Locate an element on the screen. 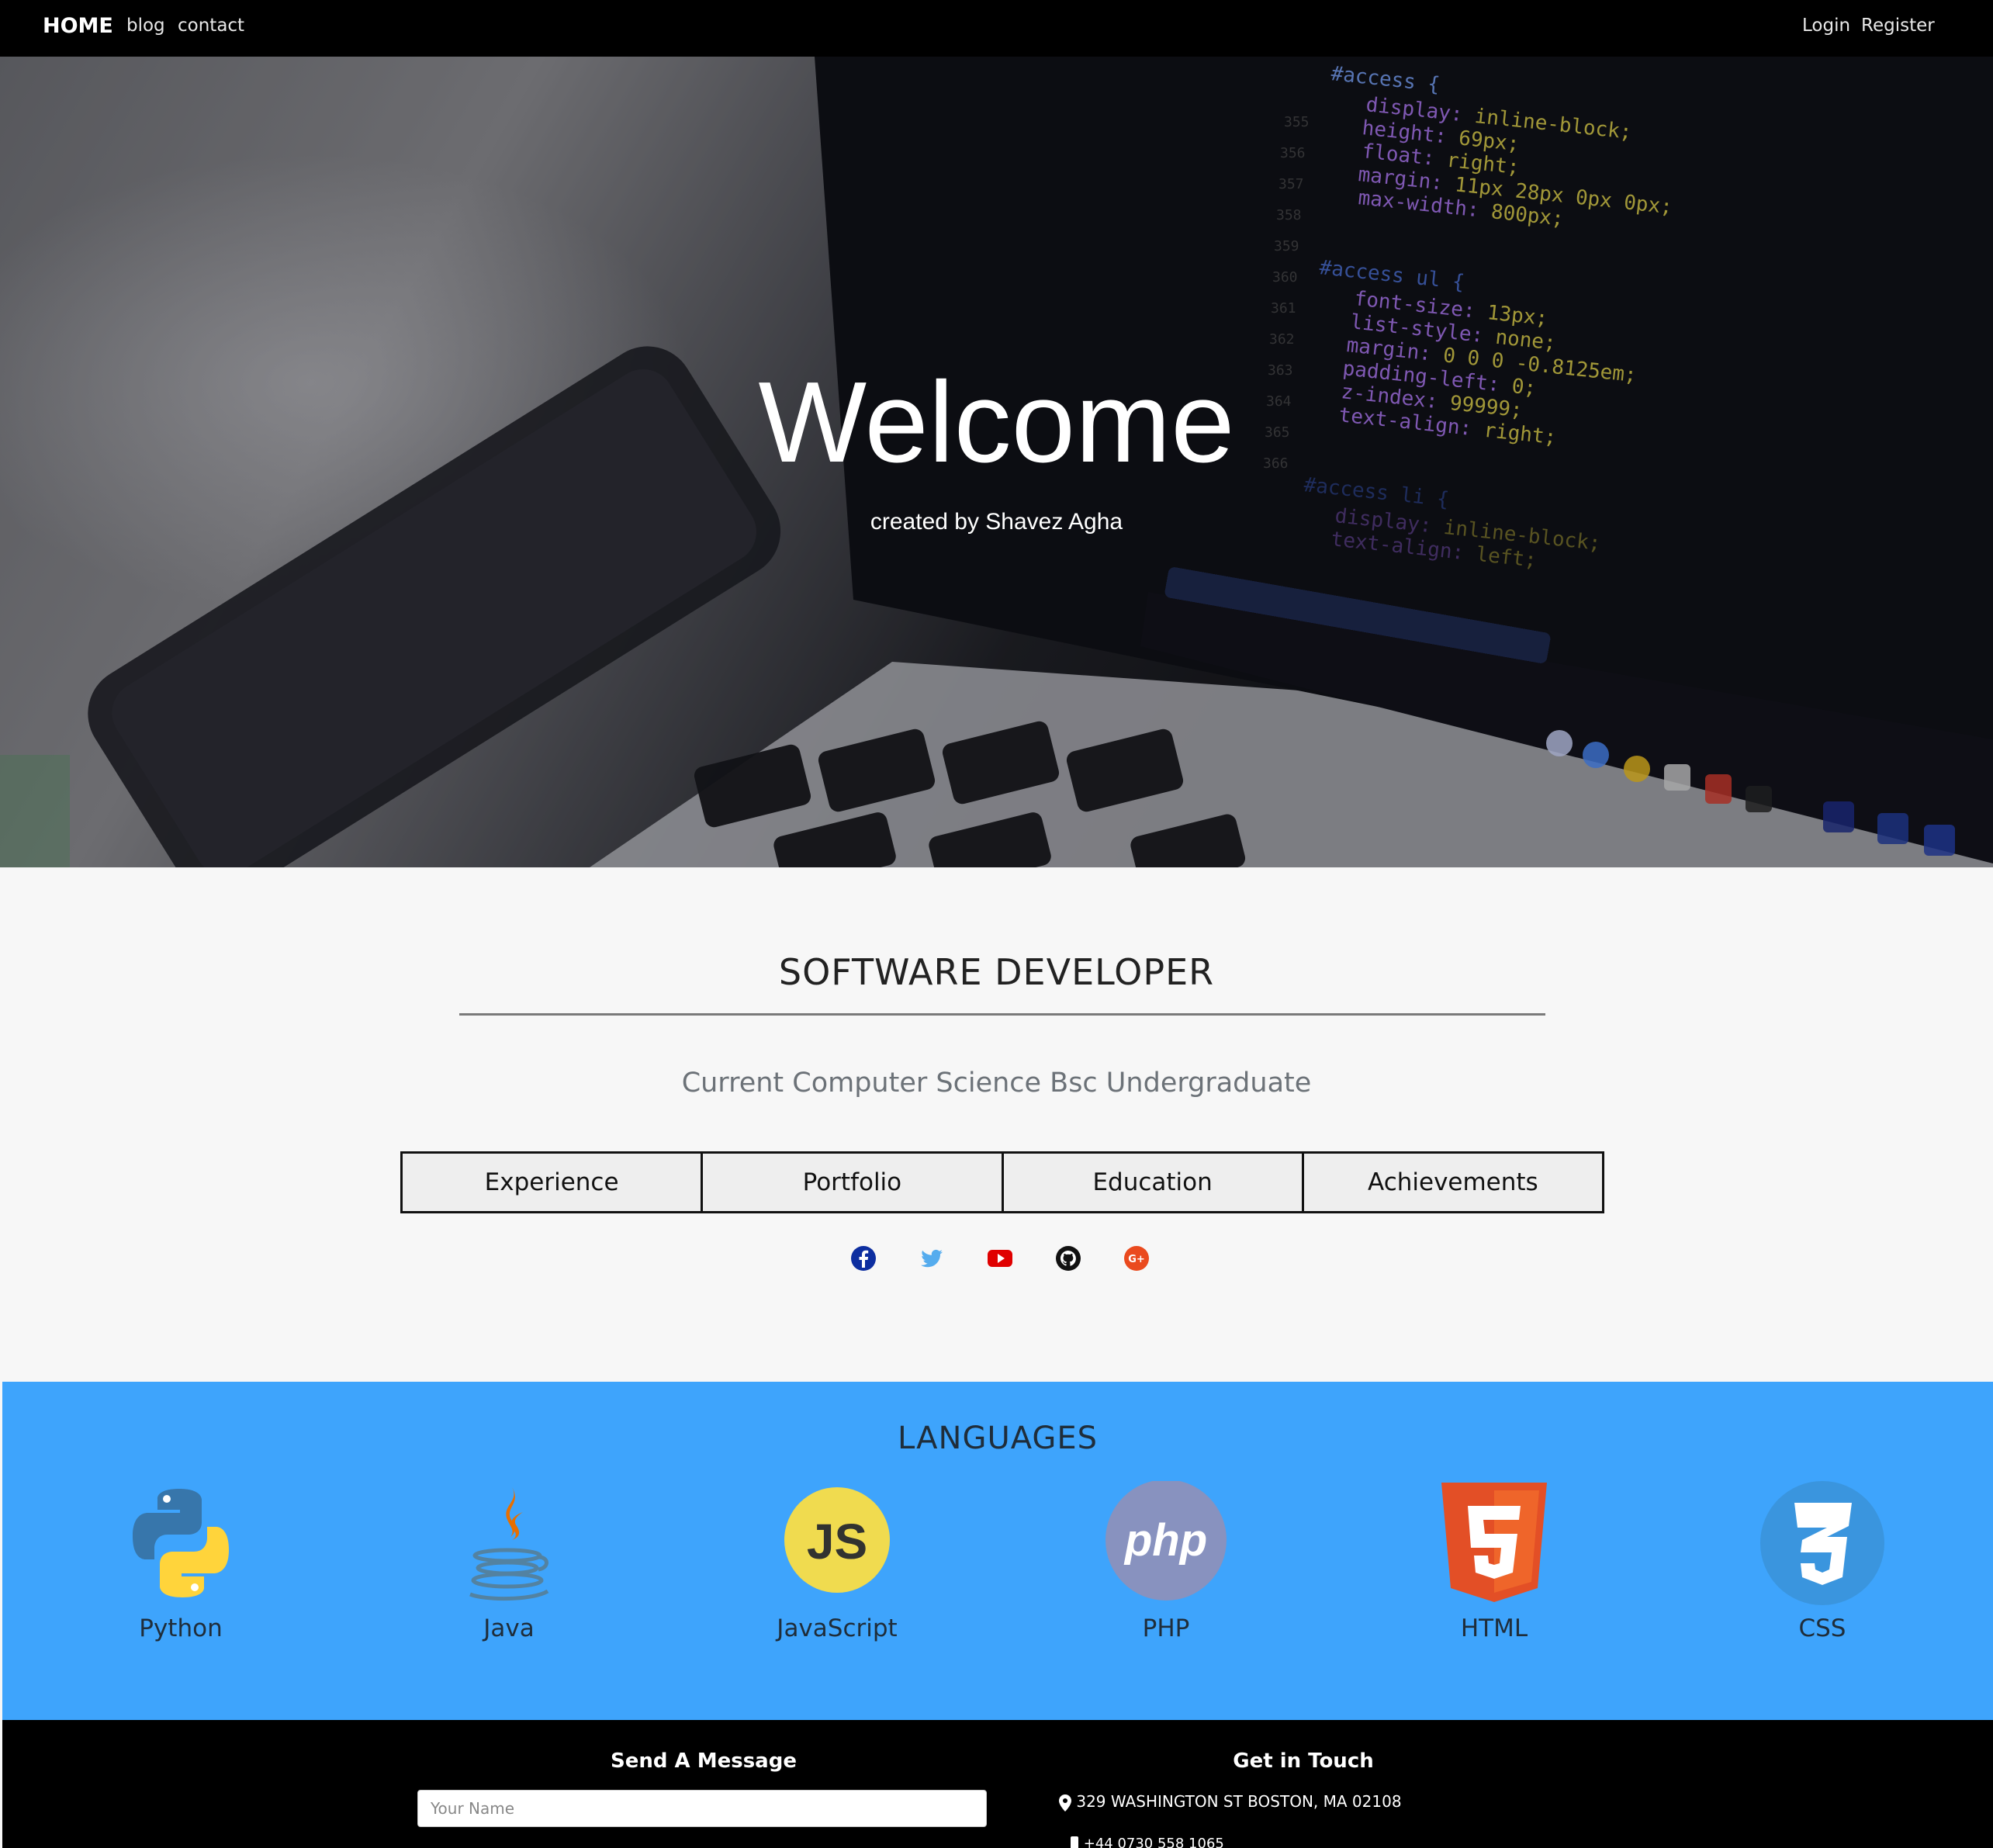 The width and height of the screenshot is (1993, 1848). javascript-icon: JS is located at coordinates (837, 1540).